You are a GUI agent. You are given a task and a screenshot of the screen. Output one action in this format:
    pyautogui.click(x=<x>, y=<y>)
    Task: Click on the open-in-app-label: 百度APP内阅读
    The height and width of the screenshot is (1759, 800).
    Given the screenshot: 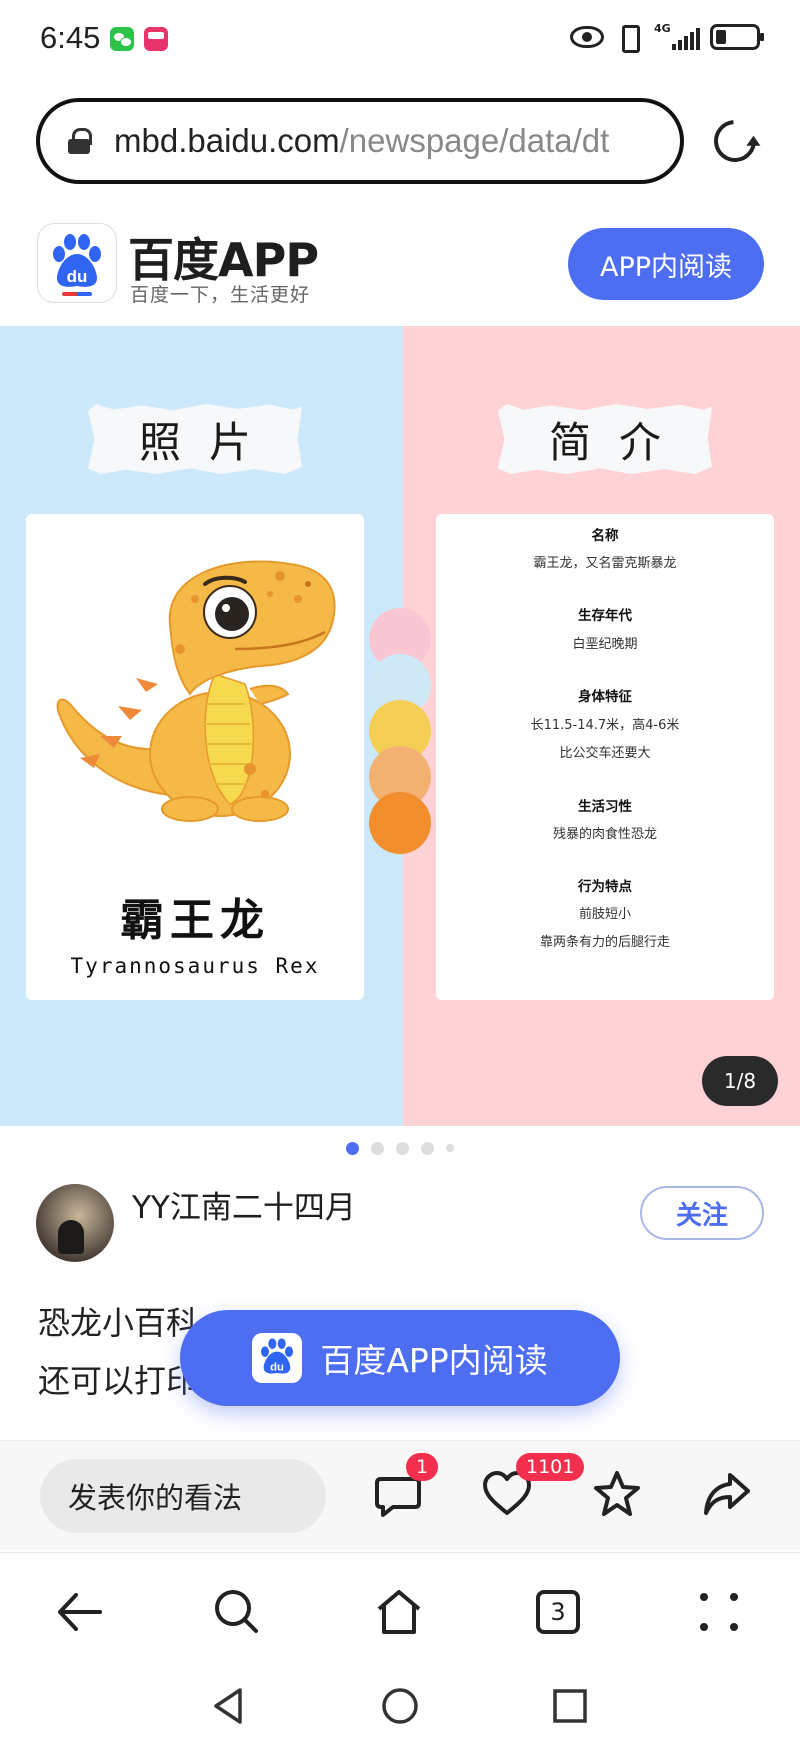 What is the action you would take?
    pyautogui.click(x=434, y=1360)
    